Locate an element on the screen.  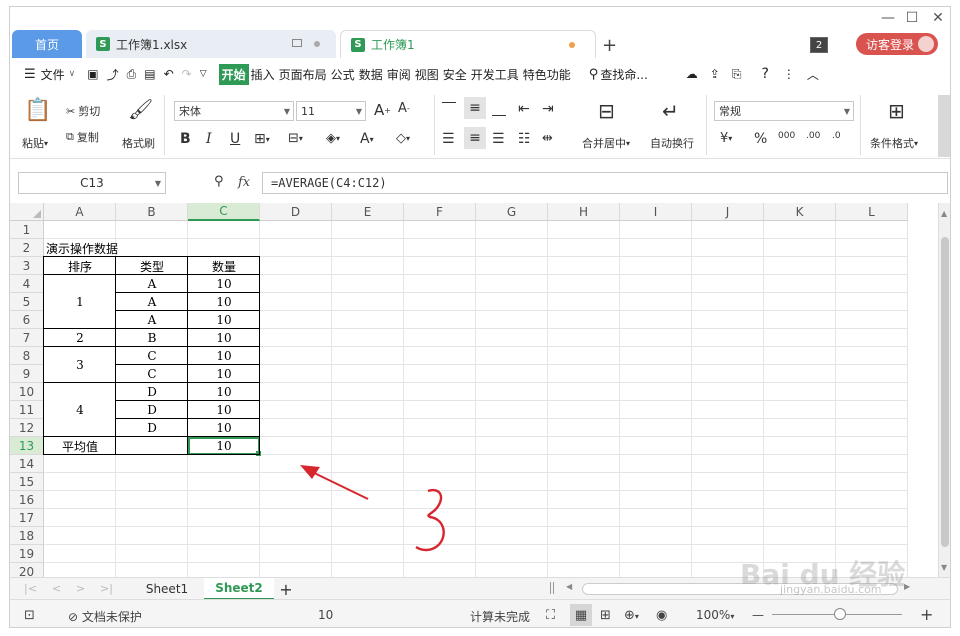
new-tab-button: + is located at coordinates (609, 45).